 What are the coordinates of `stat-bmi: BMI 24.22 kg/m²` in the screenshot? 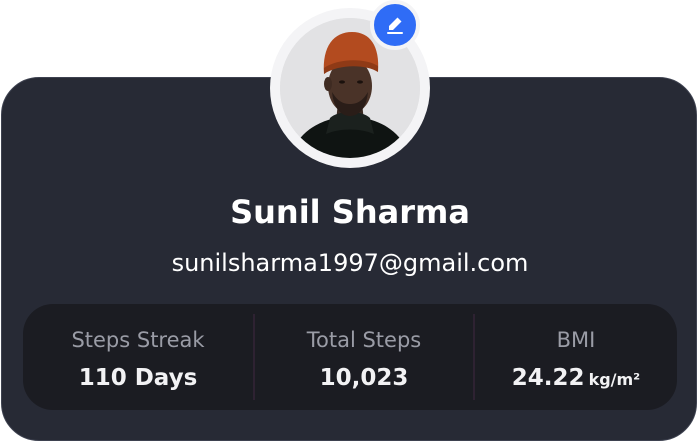 It's located at (576, 357).